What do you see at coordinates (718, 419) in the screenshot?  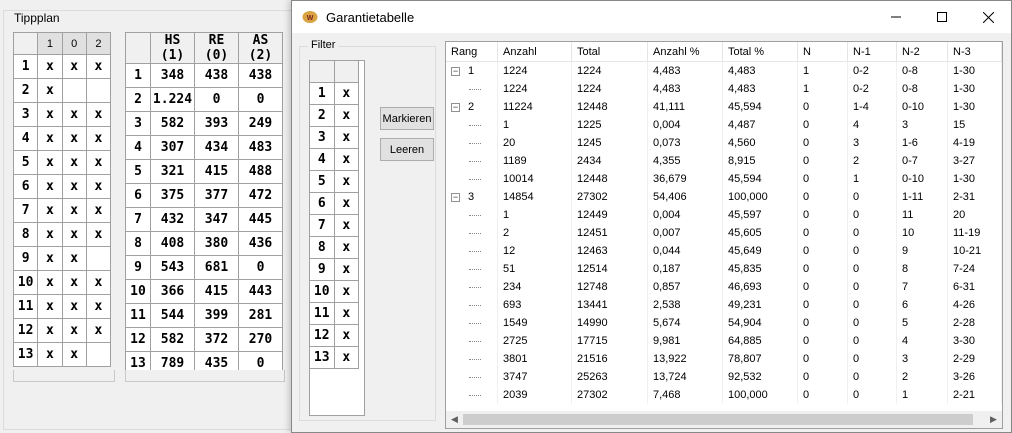 I see `scroll-thumb` at bounding box center [718, 419].